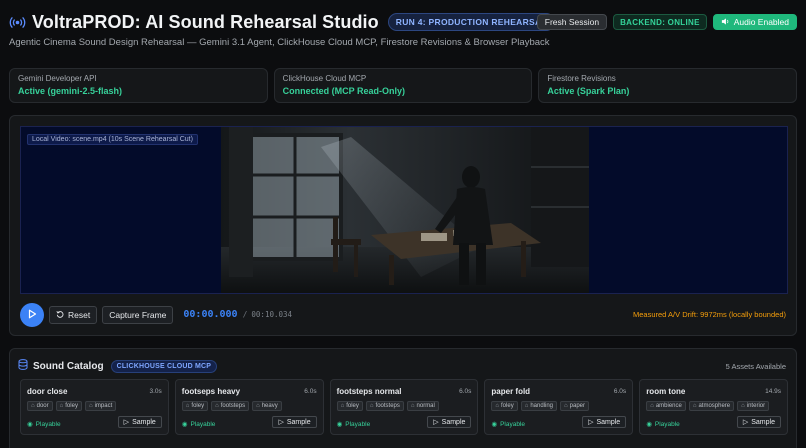  I want to click on tag: ⌂ impact, so click(100, 406).